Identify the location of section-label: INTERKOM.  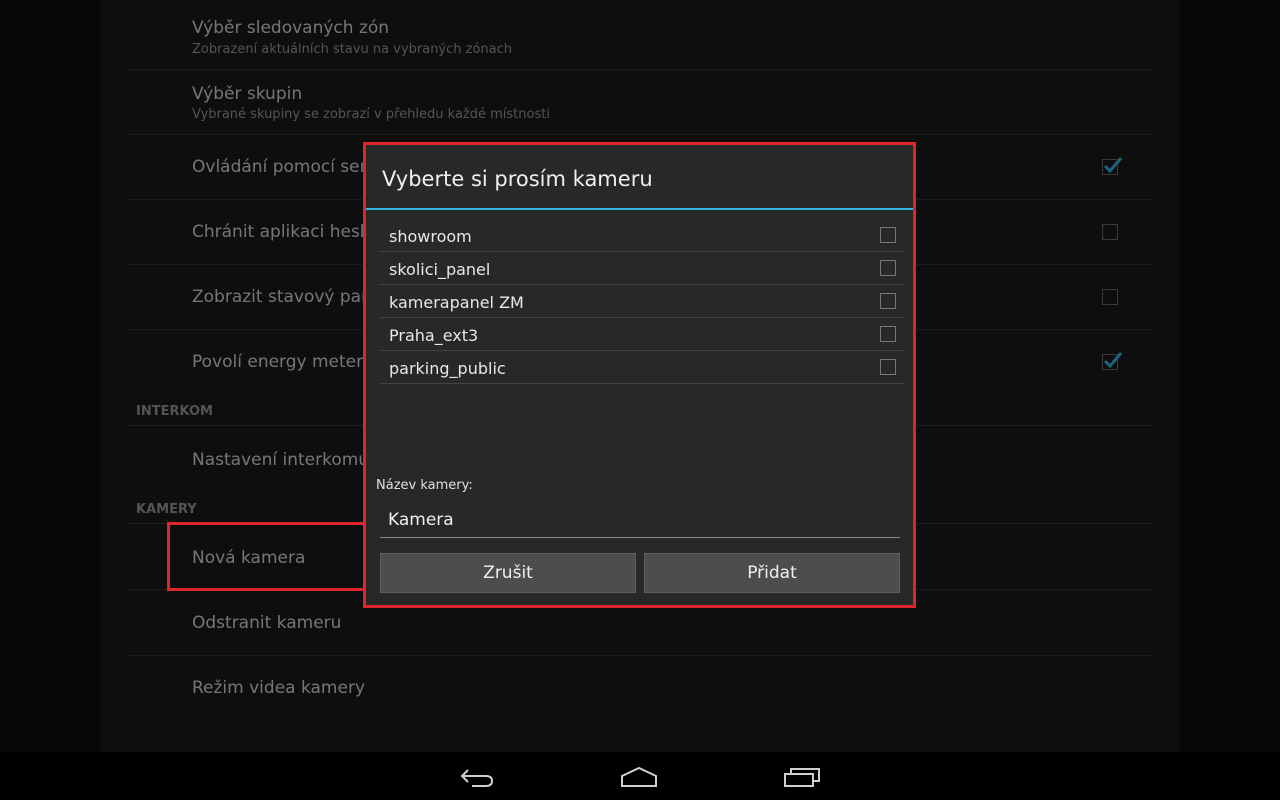
(174, 411).